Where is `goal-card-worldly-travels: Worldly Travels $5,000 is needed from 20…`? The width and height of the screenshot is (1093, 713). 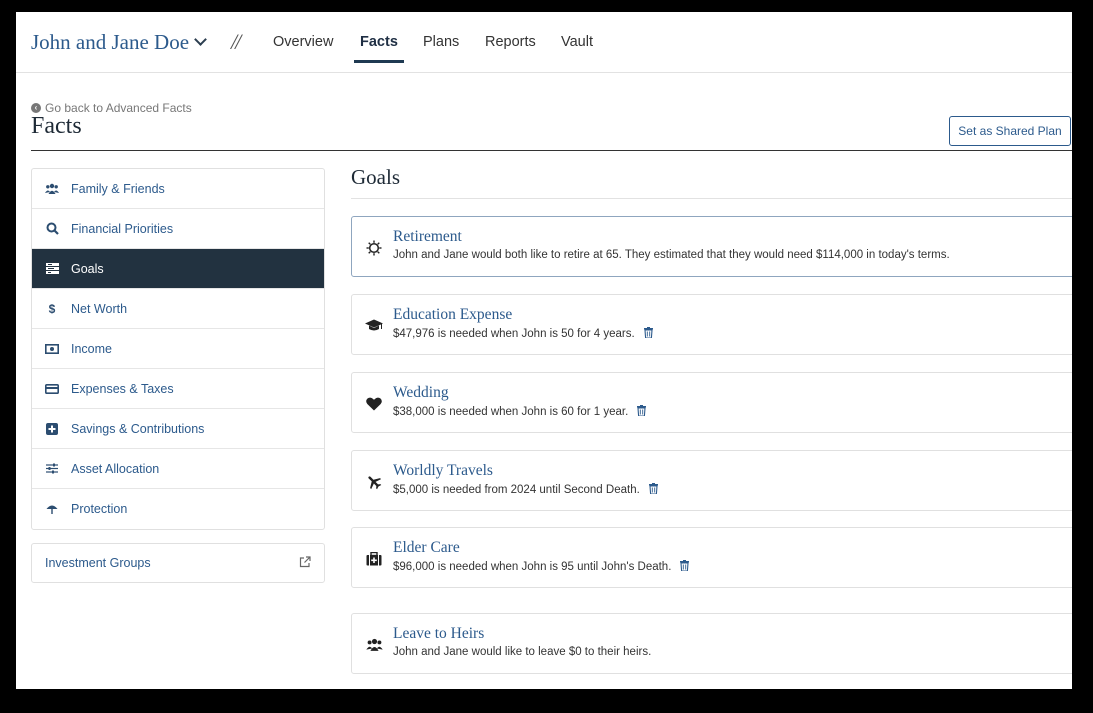 goal-card-worldly-travels: Worldly Travels $5,000 is needed from 20… is located at coordinates (711, 480).